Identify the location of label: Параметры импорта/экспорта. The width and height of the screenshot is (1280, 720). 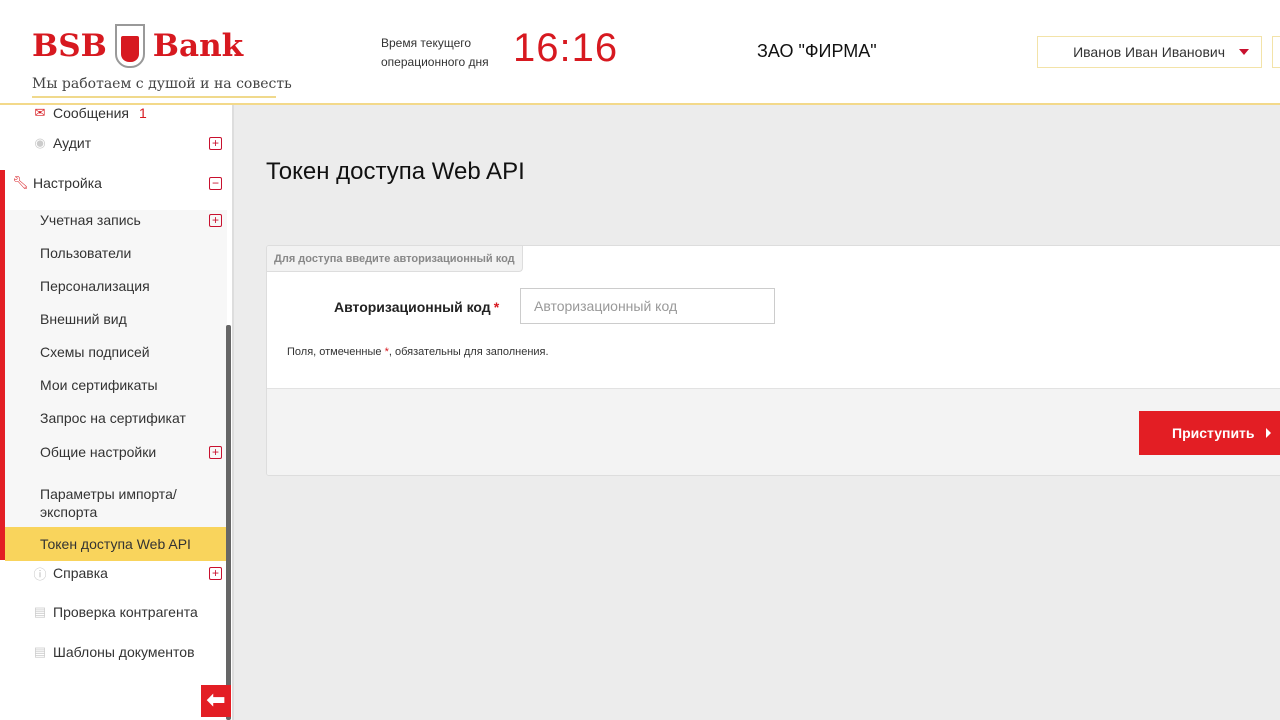
(108, 503).